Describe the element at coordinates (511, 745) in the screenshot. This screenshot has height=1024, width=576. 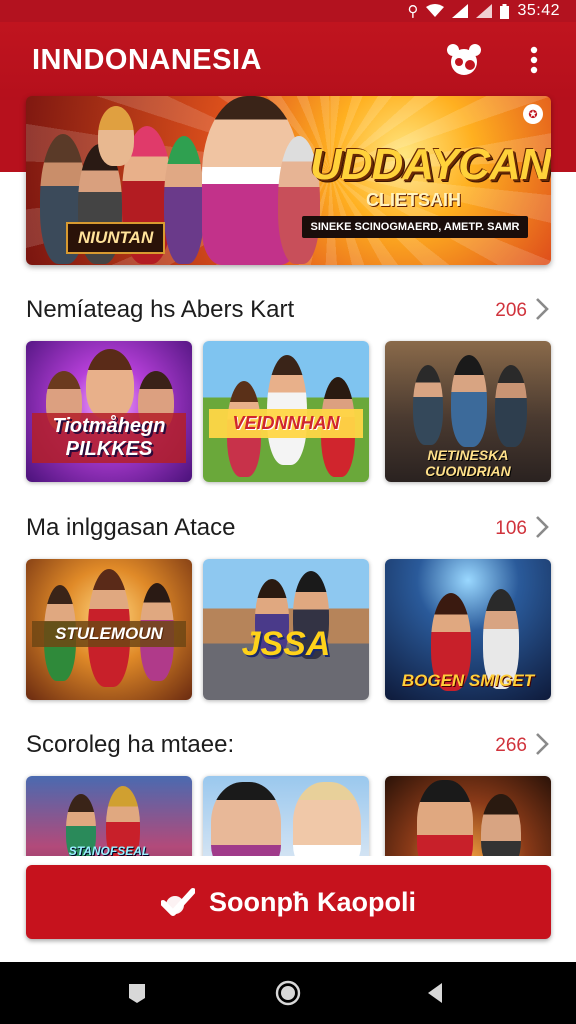
I see `section-count: 266` at that location.